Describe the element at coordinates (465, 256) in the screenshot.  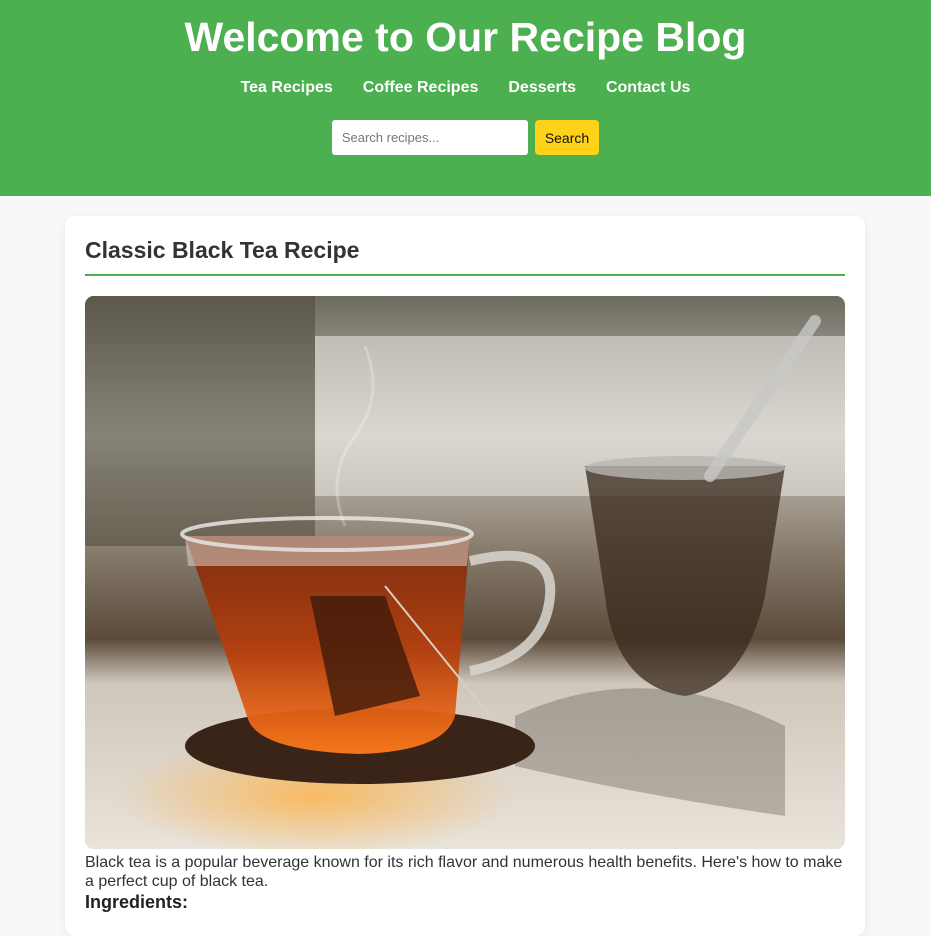
I see `recipe-title: Classic Black Tea Recipe` at that location.